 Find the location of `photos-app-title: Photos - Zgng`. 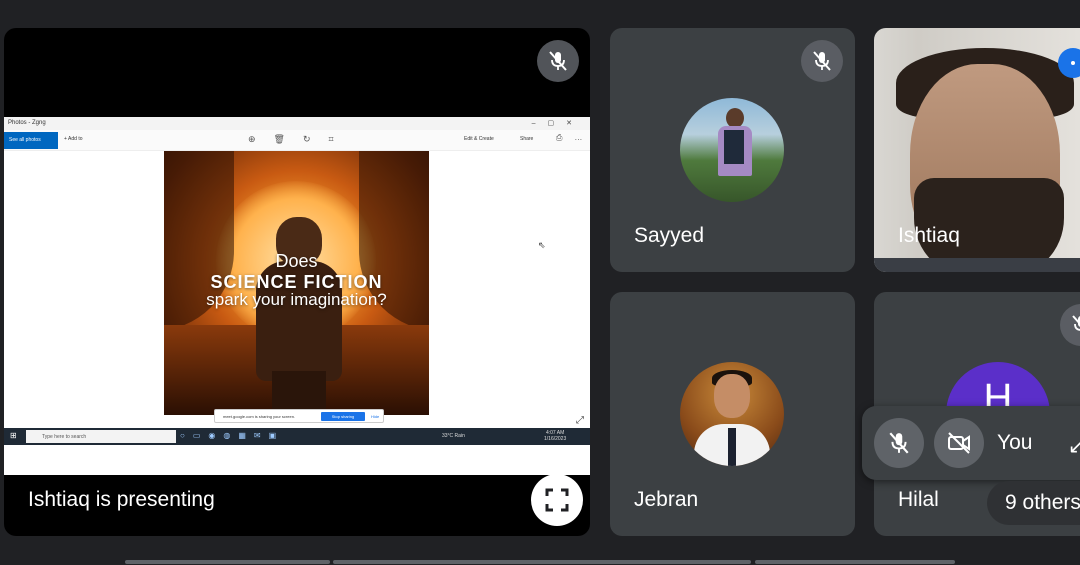

photos-app-title: Photos - Zgng is located at coordinates (27, 123).